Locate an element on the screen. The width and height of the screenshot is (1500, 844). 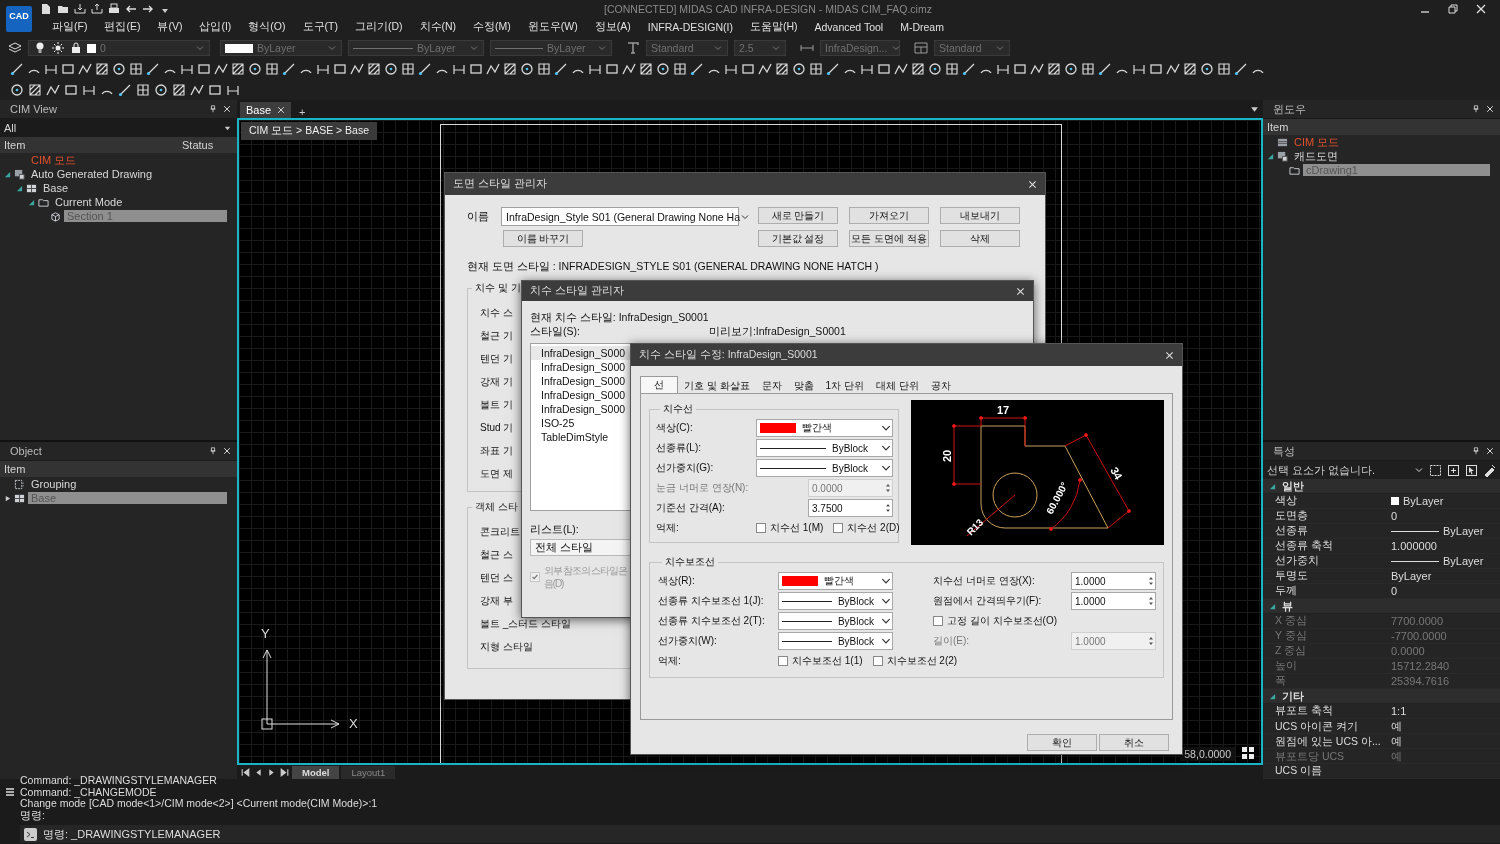
checkbox-label: 치수선 2(D) is located at coordinates (873, 528).